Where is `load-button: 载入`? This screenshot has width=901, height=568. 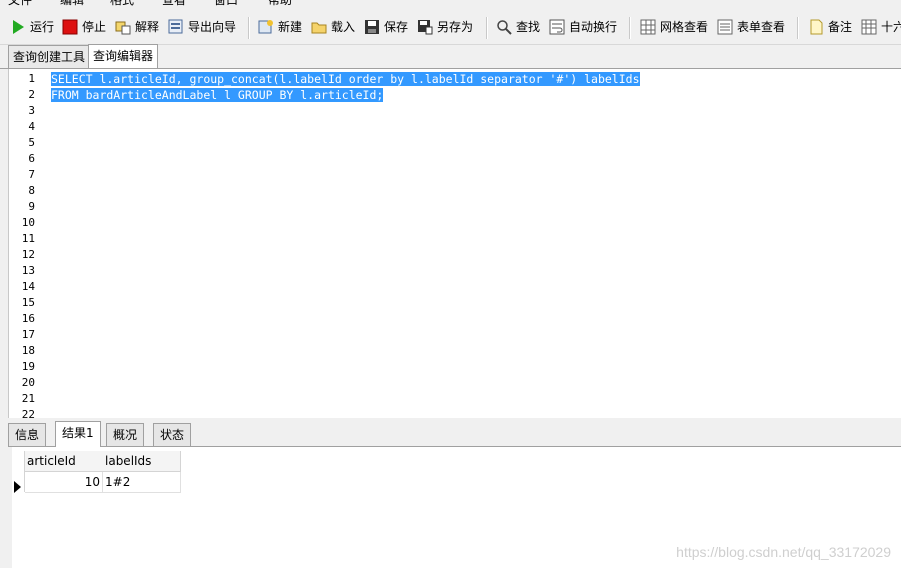
load-button: 载入 is located at coordinates (333, 27).